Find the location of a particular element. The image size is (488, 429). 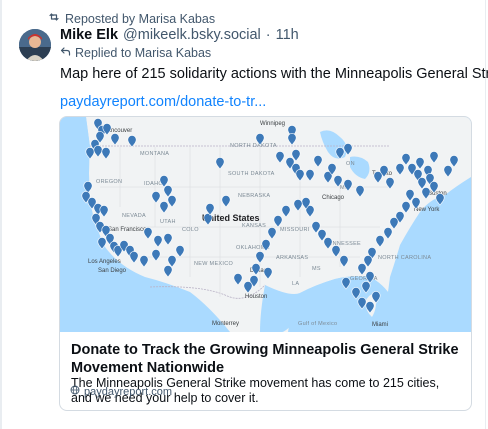

repost-indicator: Reposted by Marisa Kabas is located at coordinates (131, 18).